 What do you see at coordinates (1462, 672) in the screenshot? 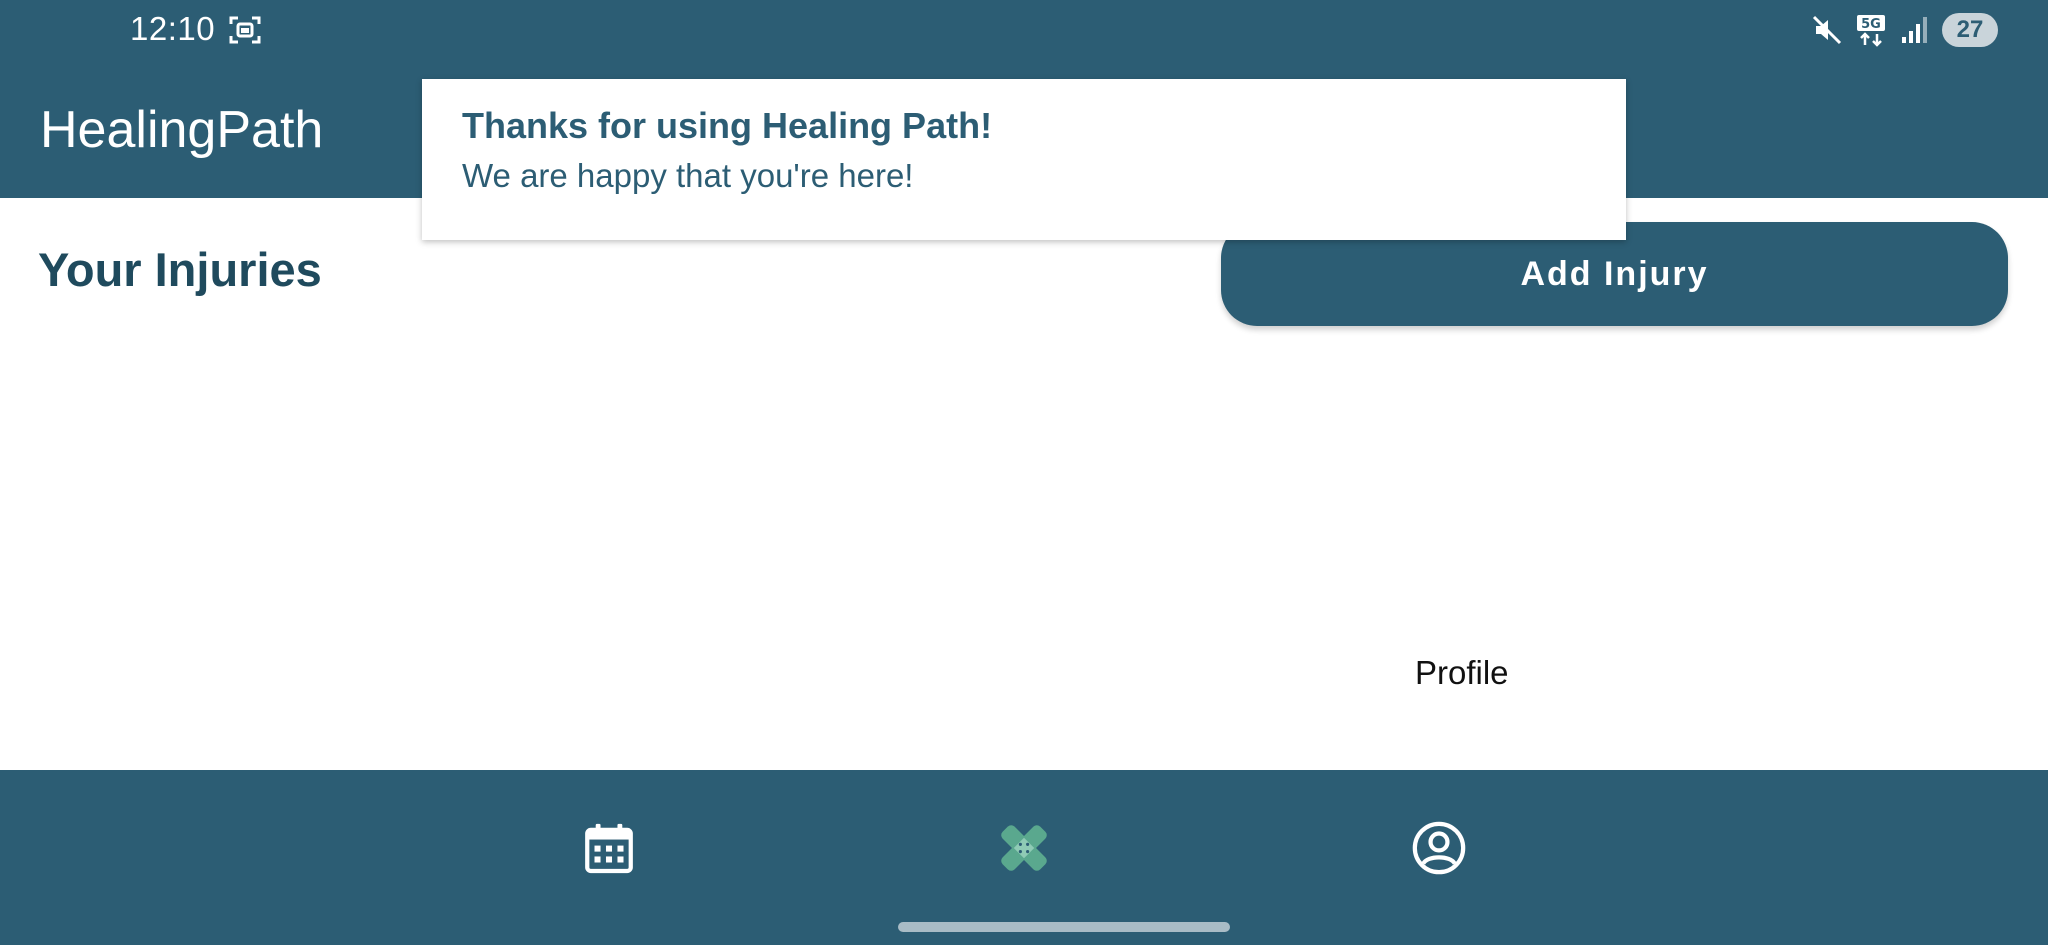
I see `profile-label: Profile` at bounding box center [1462, 672].